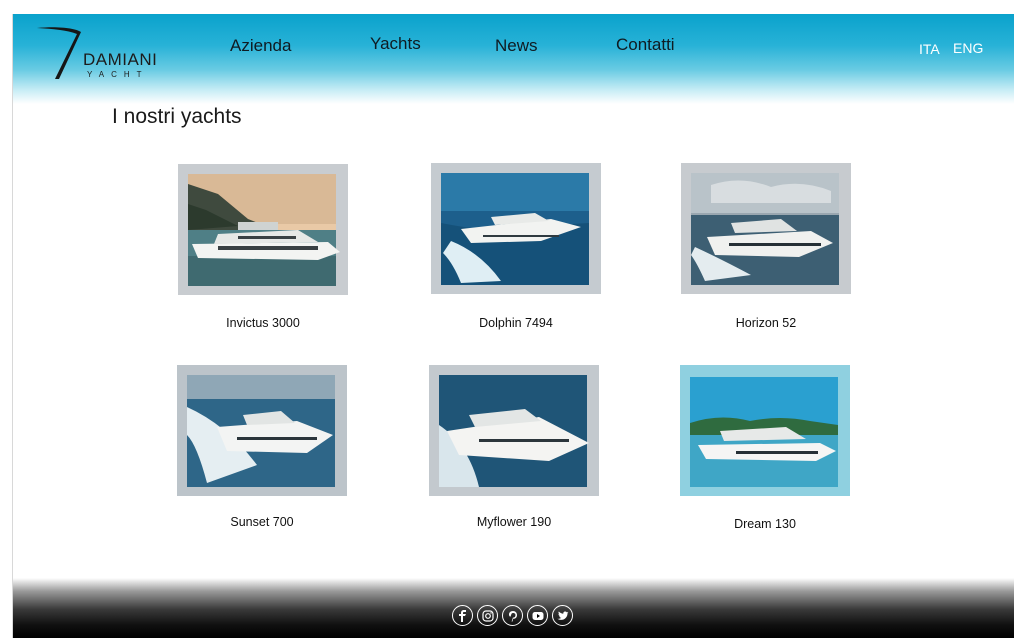  I want to click on yacht-card-invictus: Invictus 3000, so click(264, 247).